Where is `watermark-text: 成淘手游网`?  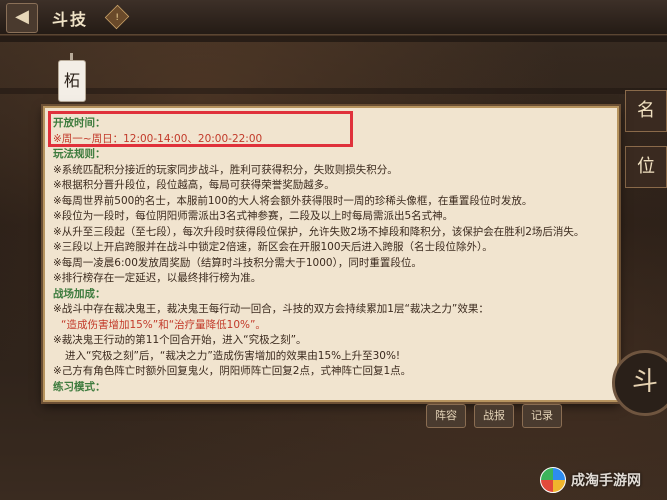 watermark-text: 成淘手游网 is located at coordinates (606, 481).